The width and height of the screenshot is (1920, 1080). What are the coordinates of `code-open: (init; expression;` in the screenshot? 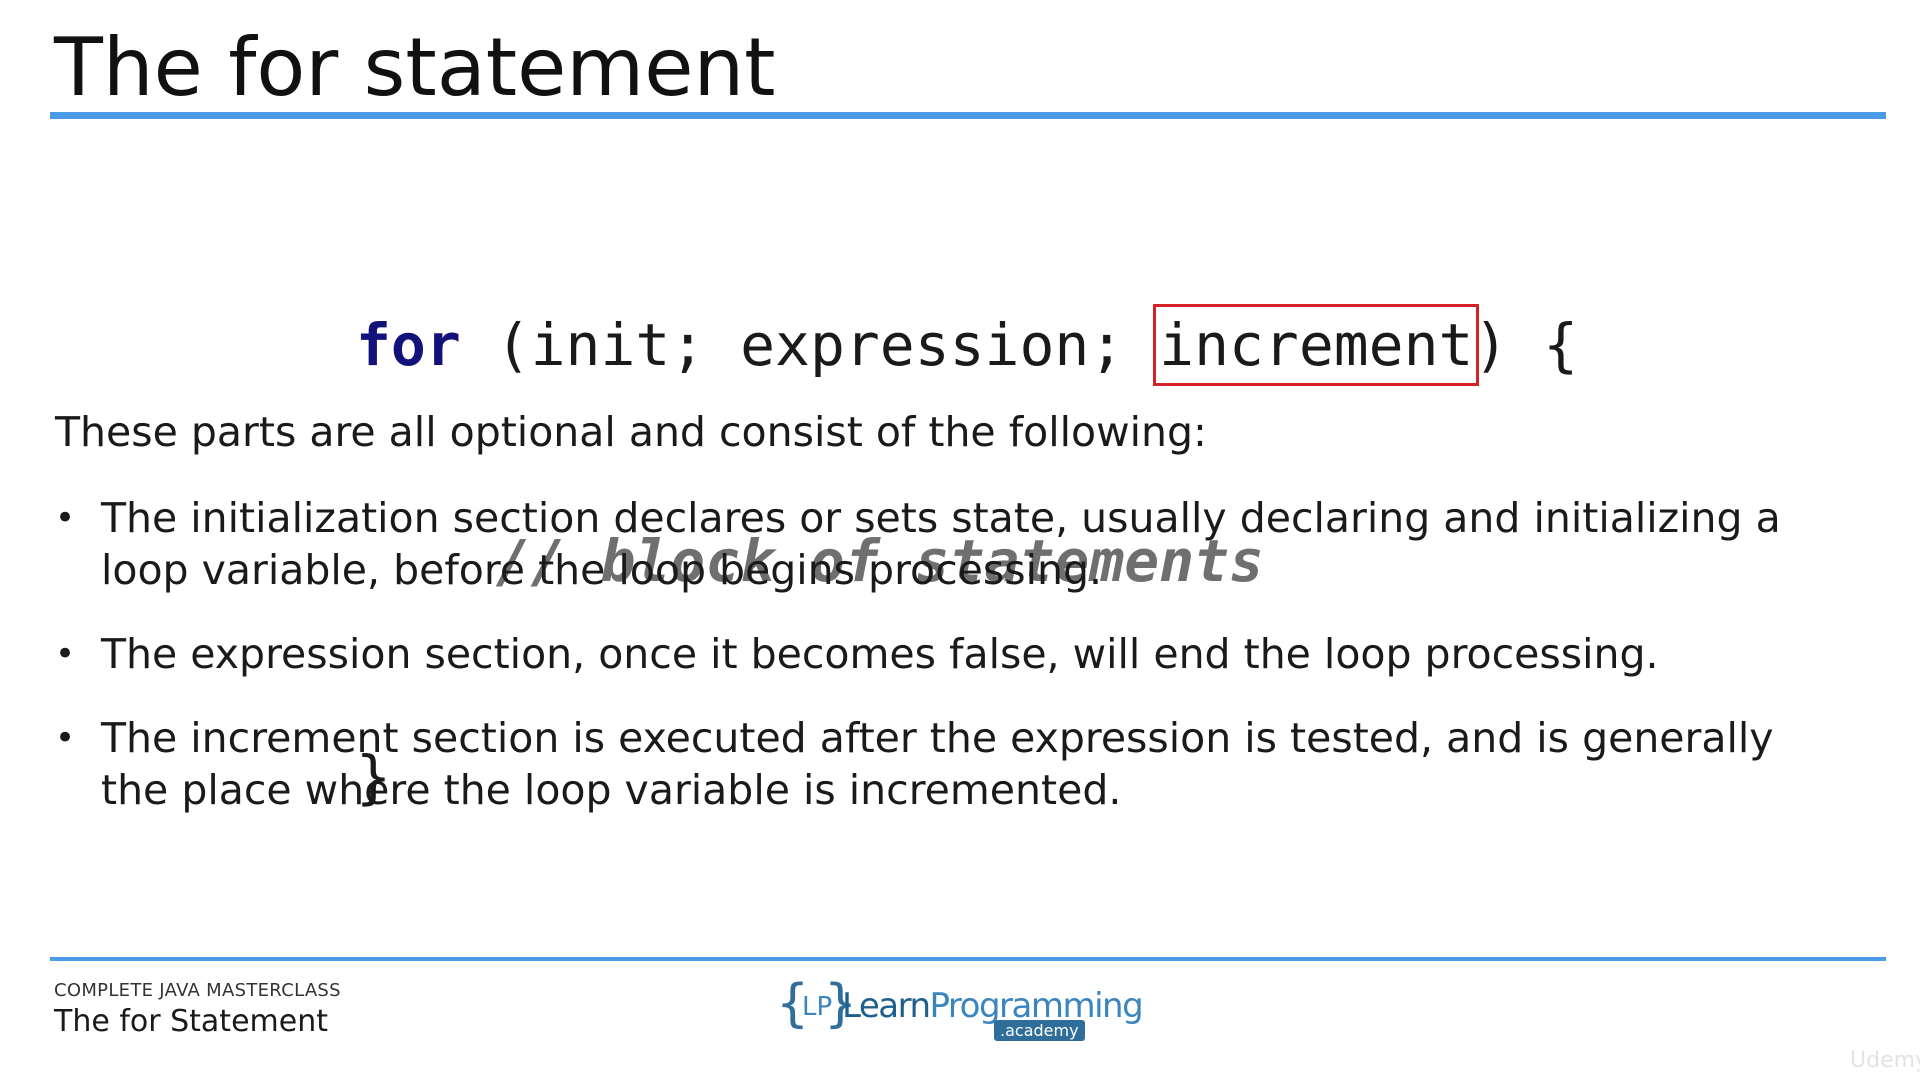 It's located at (810, 345).